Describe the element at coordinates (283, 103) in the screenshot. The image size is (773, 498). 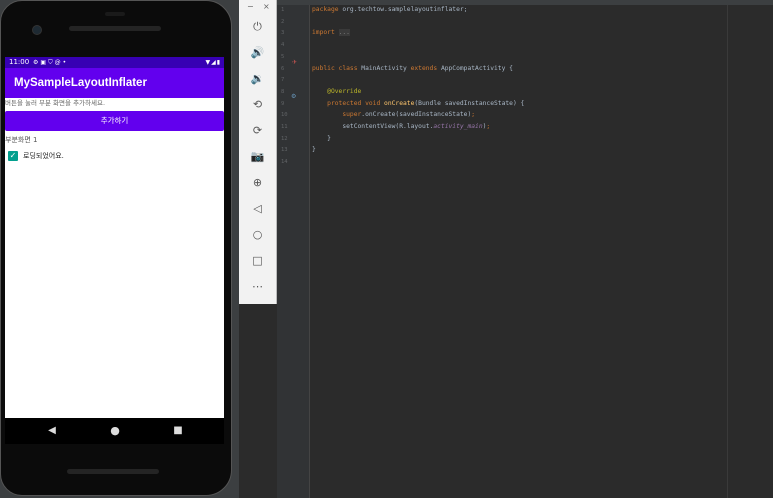
I see `line-number: 9` at that location.